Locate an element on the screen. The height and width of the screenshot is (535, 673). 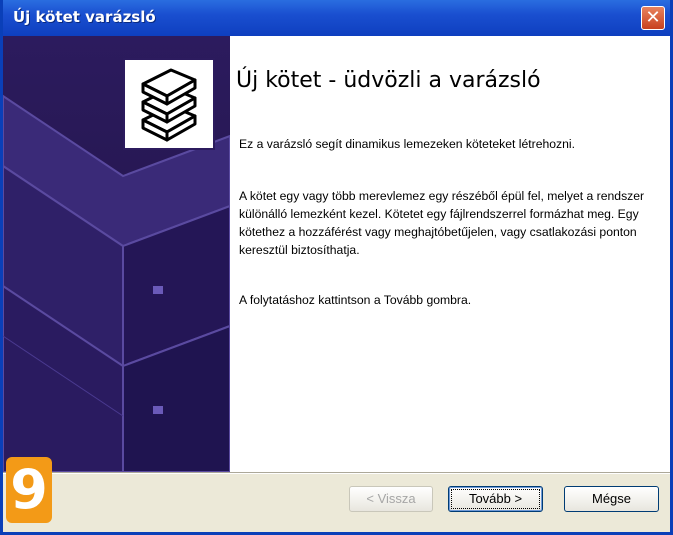
cancel-button: Mégse is located at coordinates (611, 499).